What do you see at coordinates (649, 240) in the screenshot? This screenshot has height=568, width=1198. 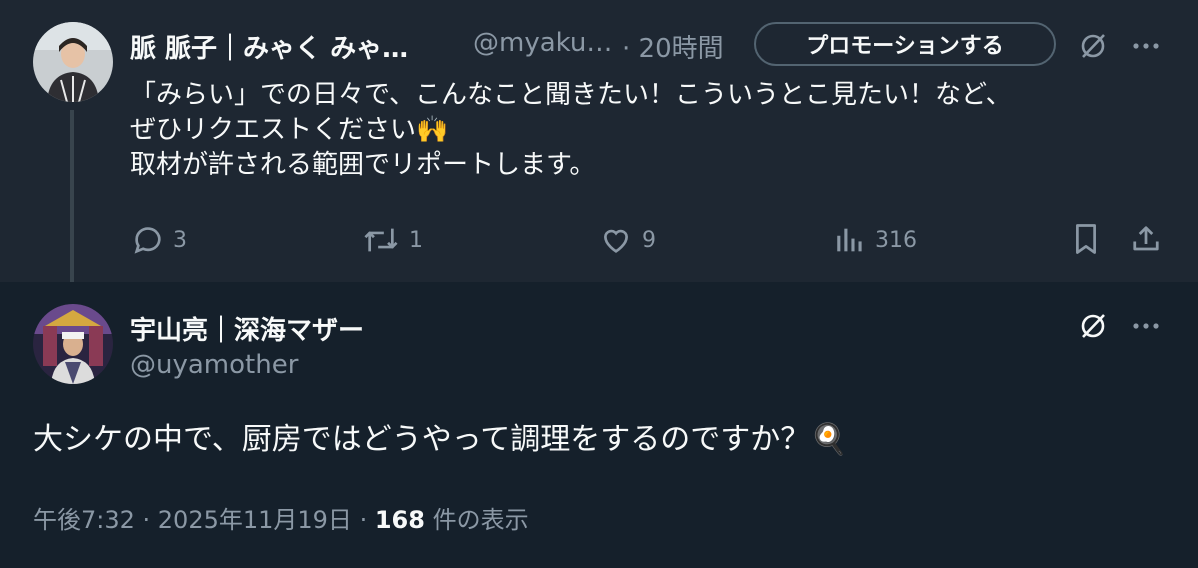 I see `like-count: 9` at bounding box center [649, 240].